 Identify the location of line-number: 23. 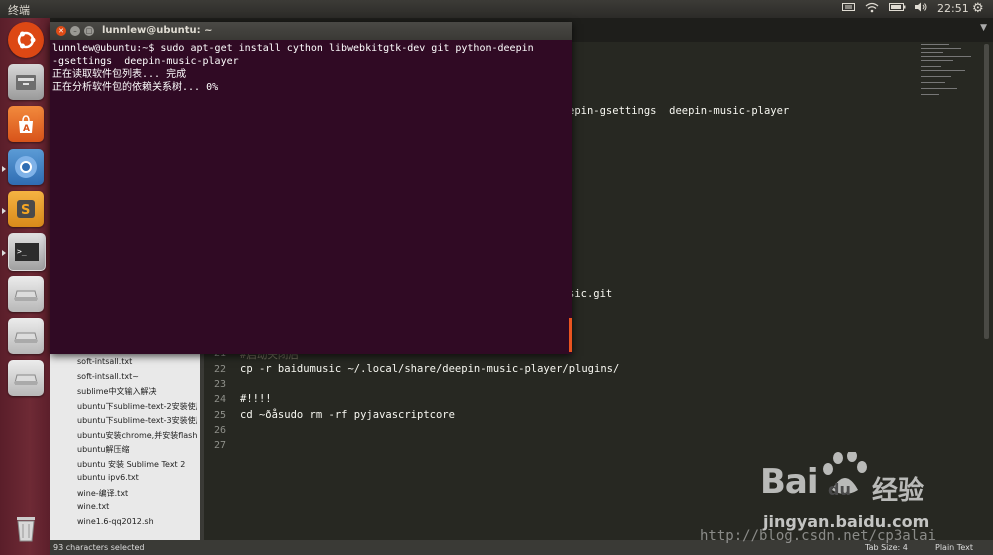
(219, 384).